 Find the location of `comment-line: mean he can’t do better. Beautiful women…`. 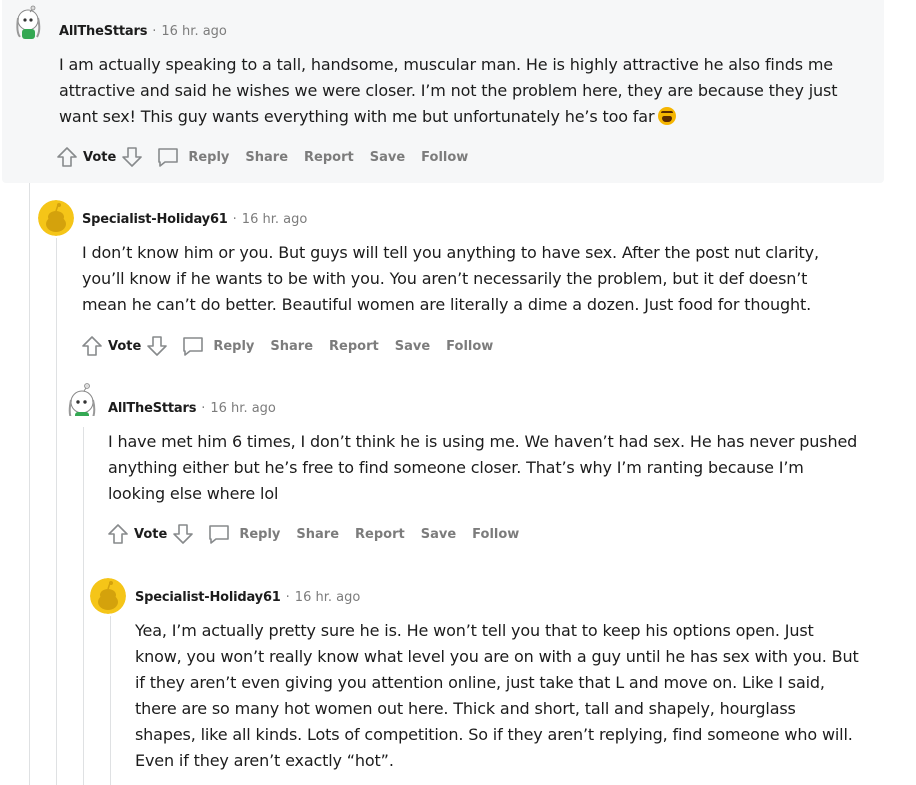

comment-line: mean he can’t do better. Beautiful women… is located at coordinates (447, 304).